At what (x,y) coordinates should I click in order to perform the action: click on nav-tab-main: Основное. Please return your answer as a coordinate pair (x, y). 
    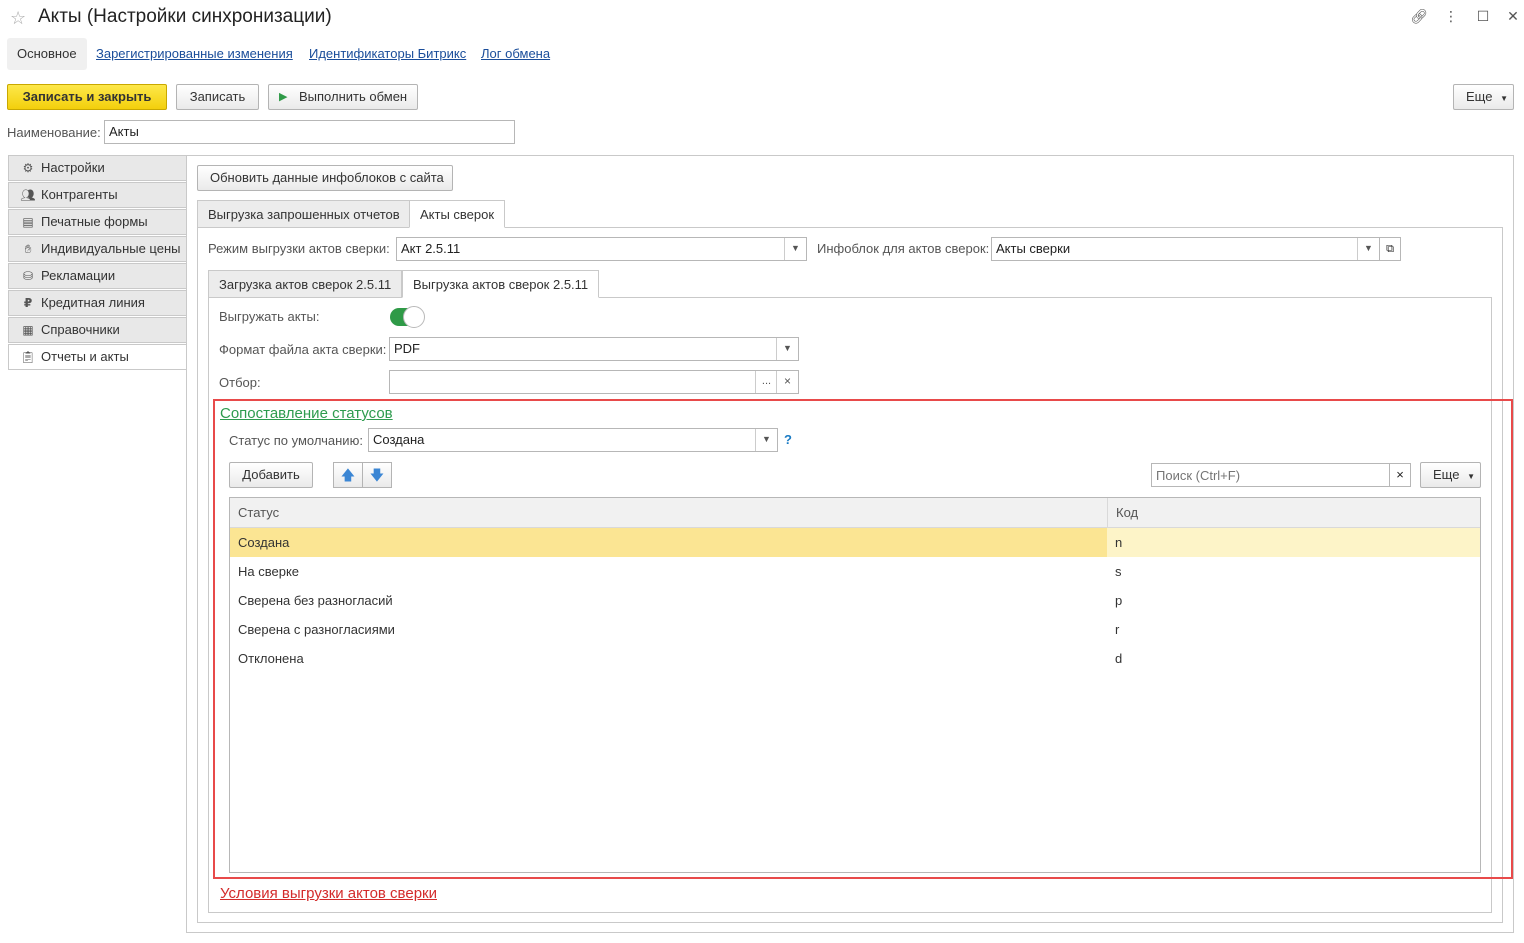
    Looking at the image, I should click on (47, 54).